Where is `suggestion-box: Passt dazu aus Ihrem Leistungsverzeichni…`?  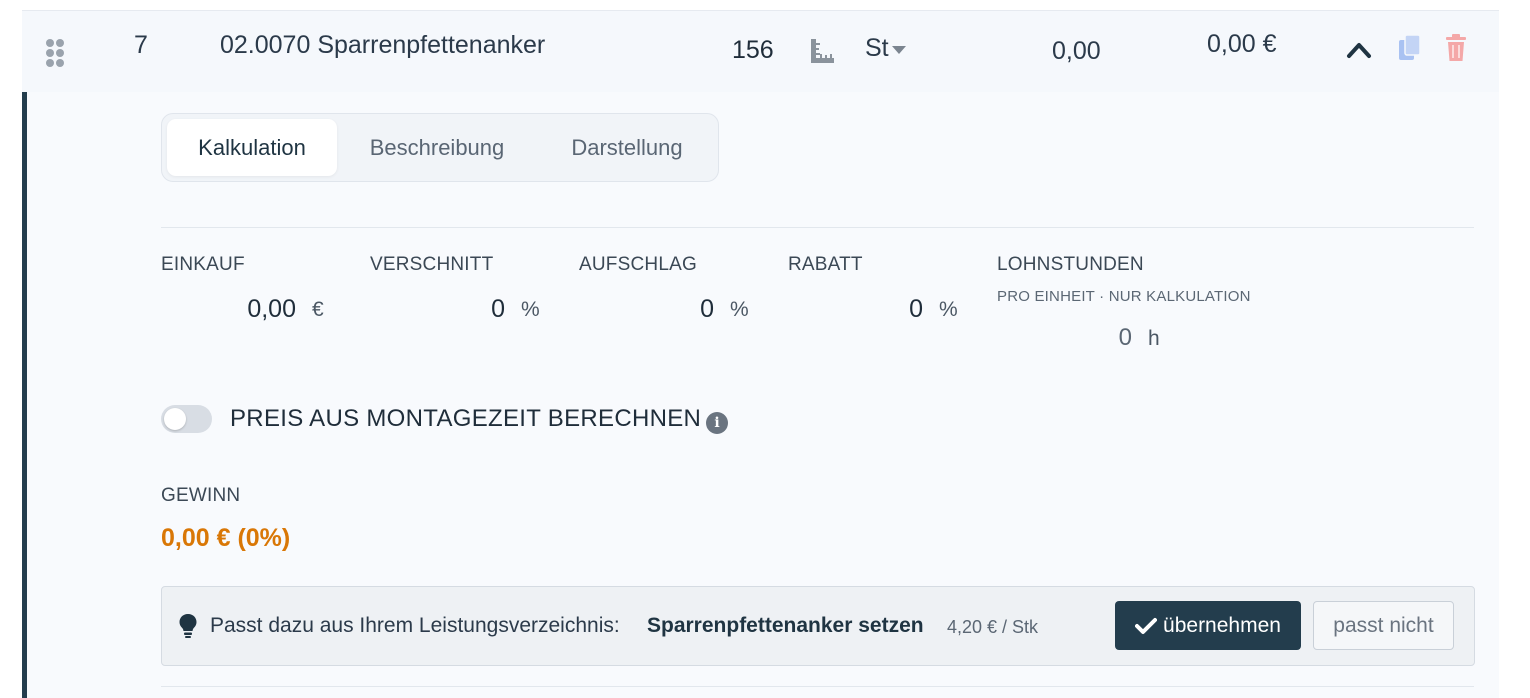
suggestion-box: Passt dazu aus Ihrem Leistungsverzeichni… is located at coordinates (818, 626).